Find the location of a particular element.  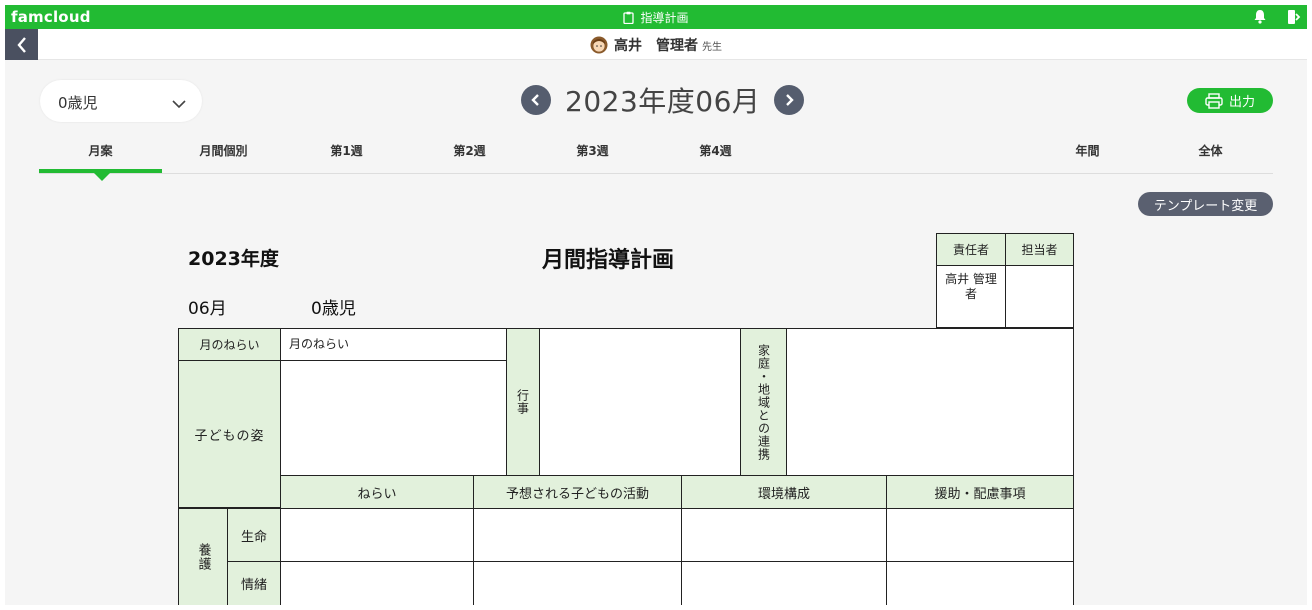

printer-icon is located at coordinates (1214, 100).